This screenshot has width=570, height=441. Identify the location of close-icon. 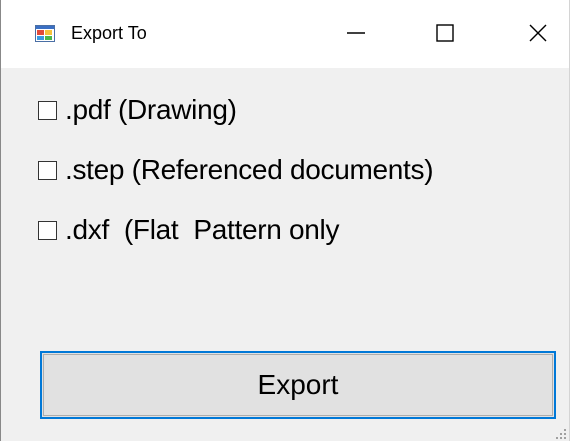
(538, 33).